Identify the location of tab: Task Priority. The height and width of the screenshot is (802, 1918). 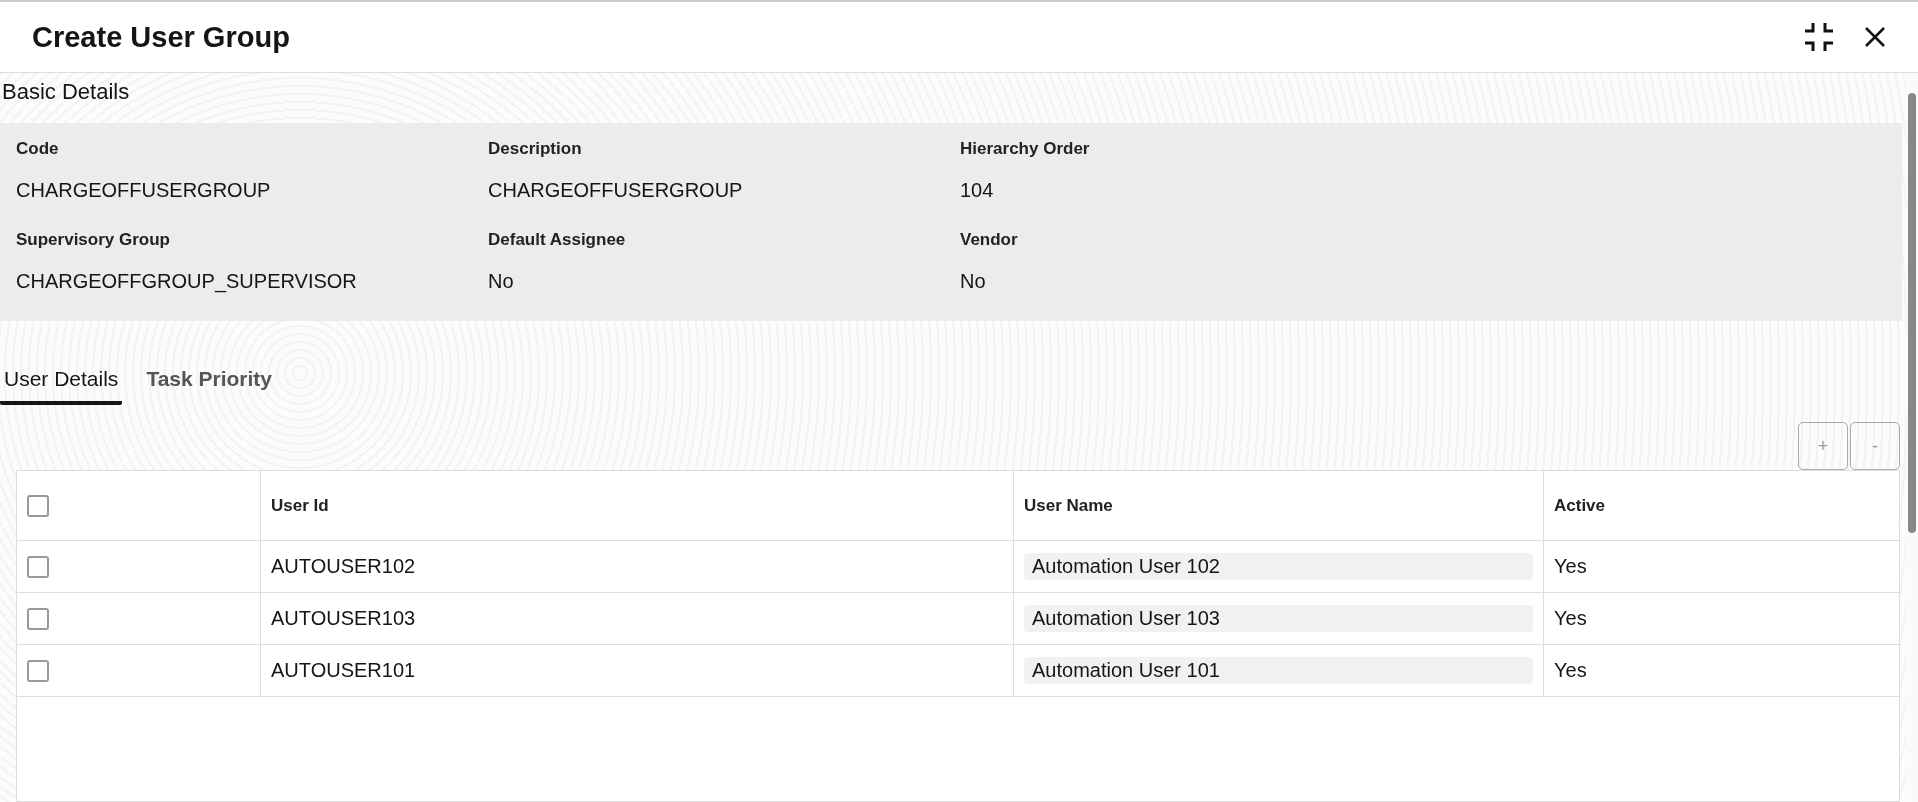
(209, 381).